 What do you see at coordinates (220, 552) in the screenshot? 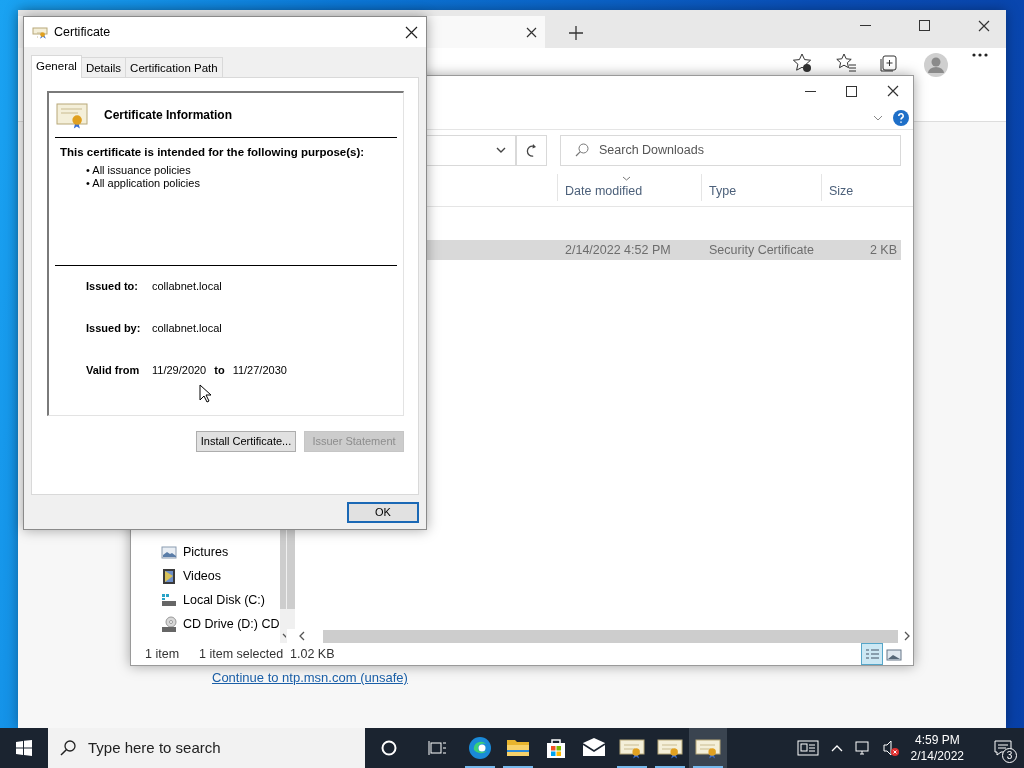
I see `nav-item: Pictures` at bounding box center [220, 552].